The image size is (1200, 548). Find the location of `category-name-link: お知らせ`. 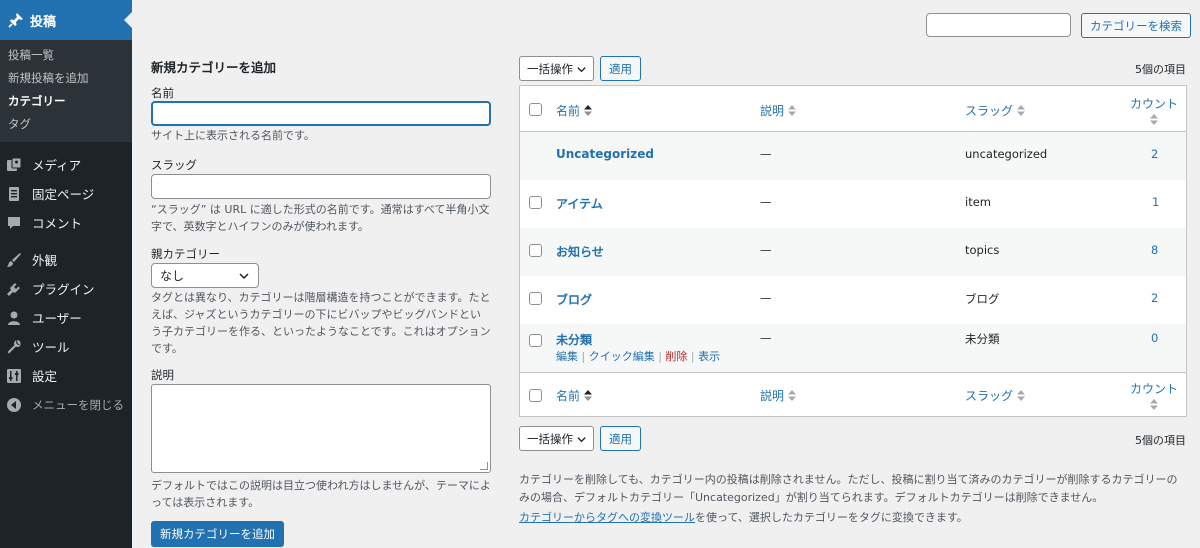

category-name-link: お知らせ is located at coordinates (580, 251).